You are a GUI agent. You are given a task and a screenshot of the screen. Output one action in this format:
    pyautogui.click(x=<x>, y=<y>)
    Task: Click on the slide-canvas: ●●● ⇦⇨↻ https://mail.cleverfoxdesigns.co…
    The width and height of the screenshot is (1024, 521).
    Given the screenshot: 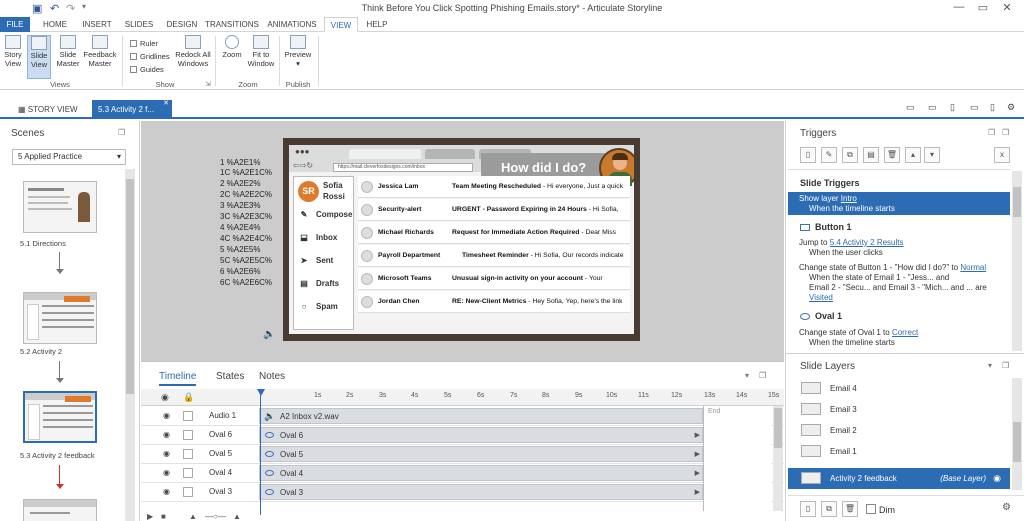 What is the action you would take?
    pyautogui.click(x=461, y=239)
    